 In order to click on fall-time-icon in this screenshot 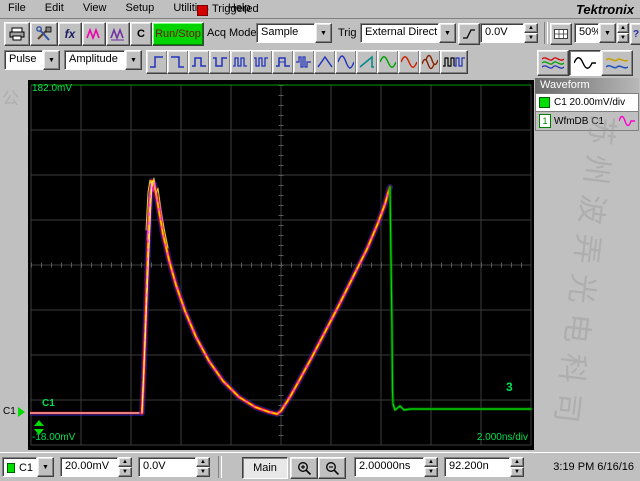, I will do `click(177, 62)`.